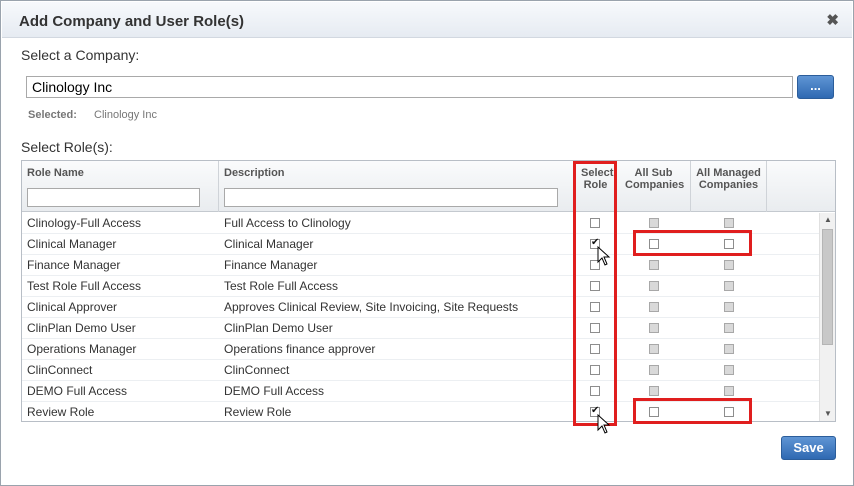 Image resolution: width=854 pixels, height=486 pixels. I want to click on description-cell: ClinPlan Demo User, so click(278, 328).